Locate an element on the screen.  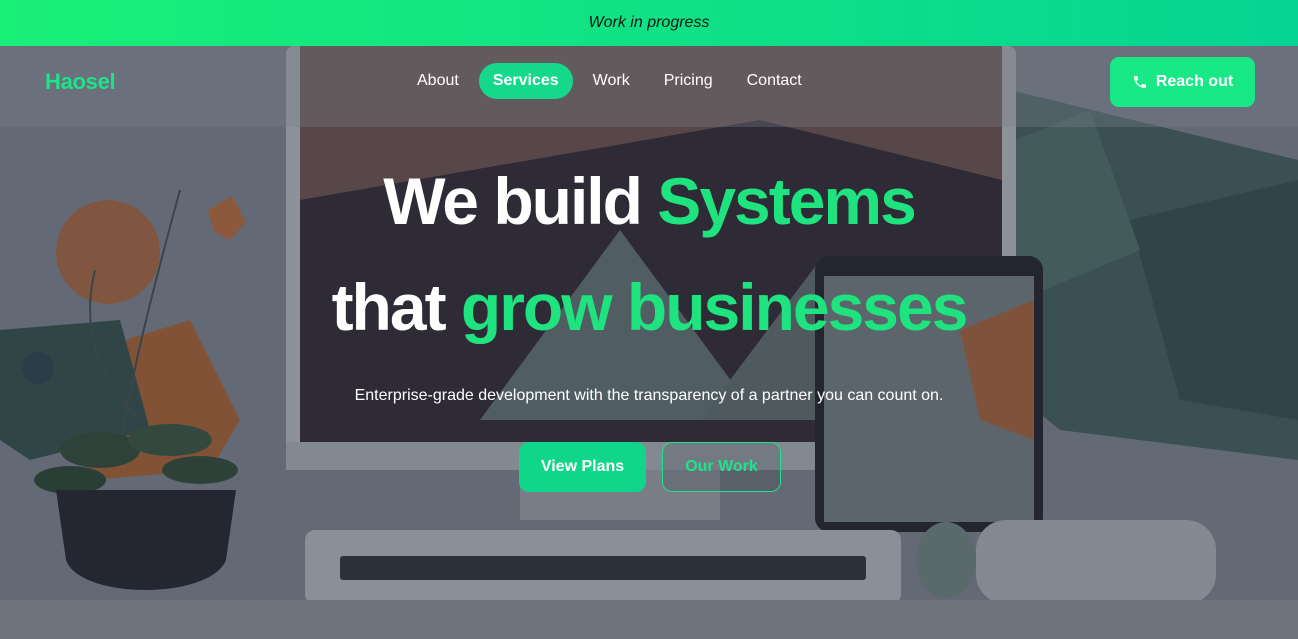
reach-out-button: Reach out is located at coordinates (1182, 82).